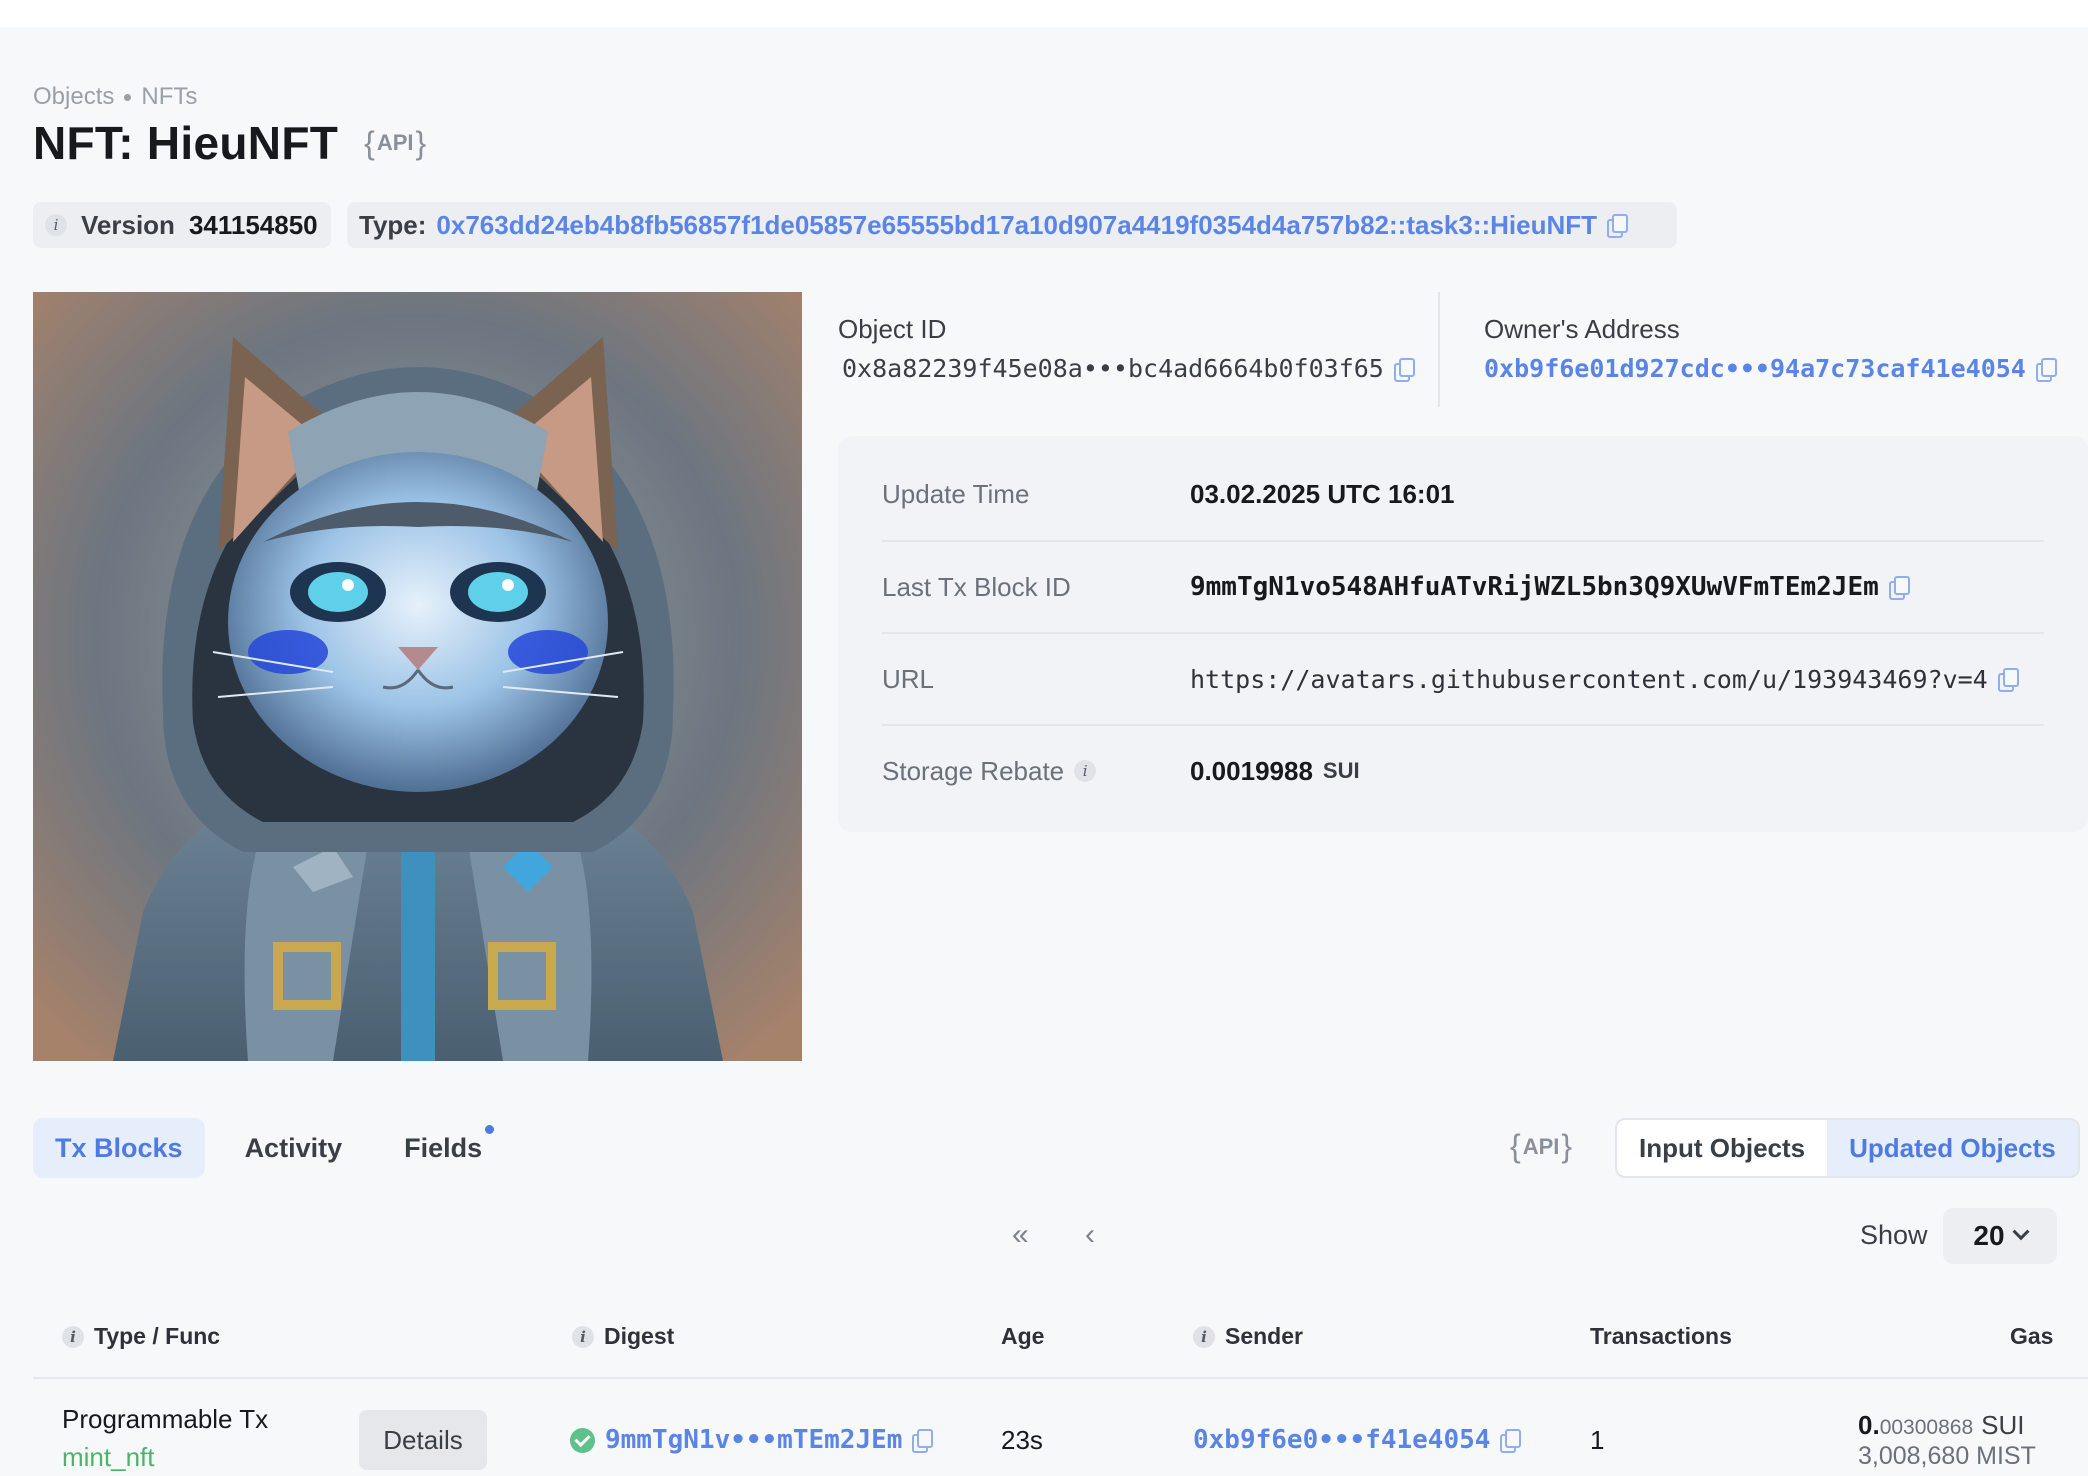 This screenshot has height=1476, width=2088. I want to click on check-circle-icon, so click(582, 1440).